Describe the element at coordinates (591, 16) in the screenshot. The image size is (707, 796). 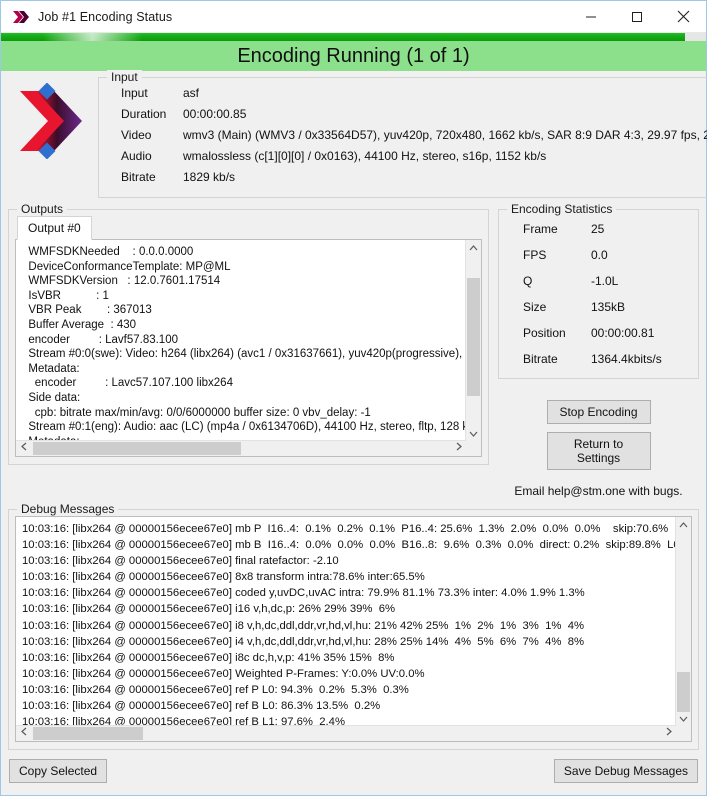
I see `minimize-icon` at that location.